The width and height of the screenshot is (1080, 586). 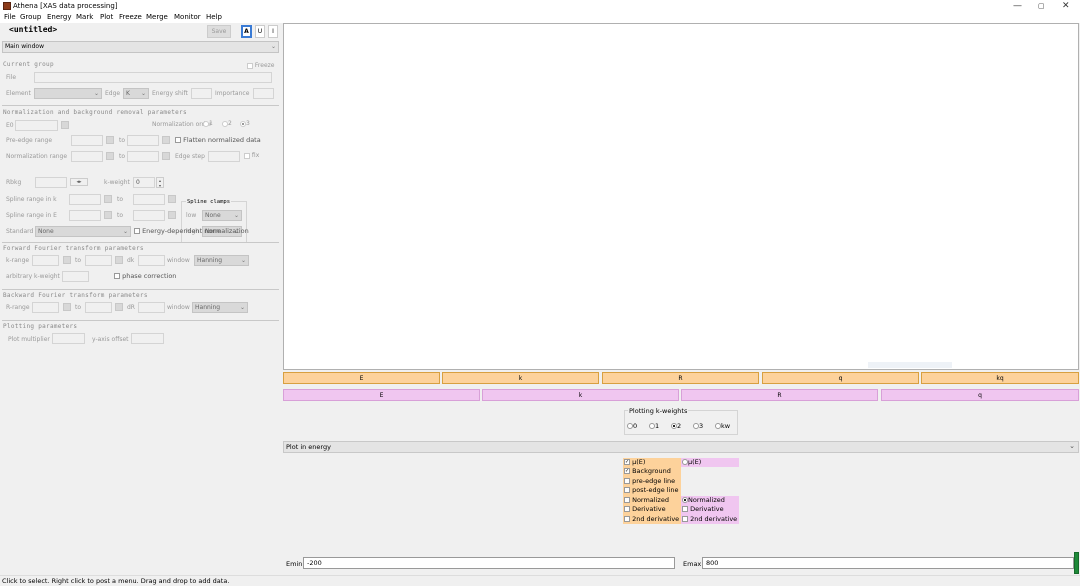 I want to click on spline-e-start-field, so click(x=85, y=215).